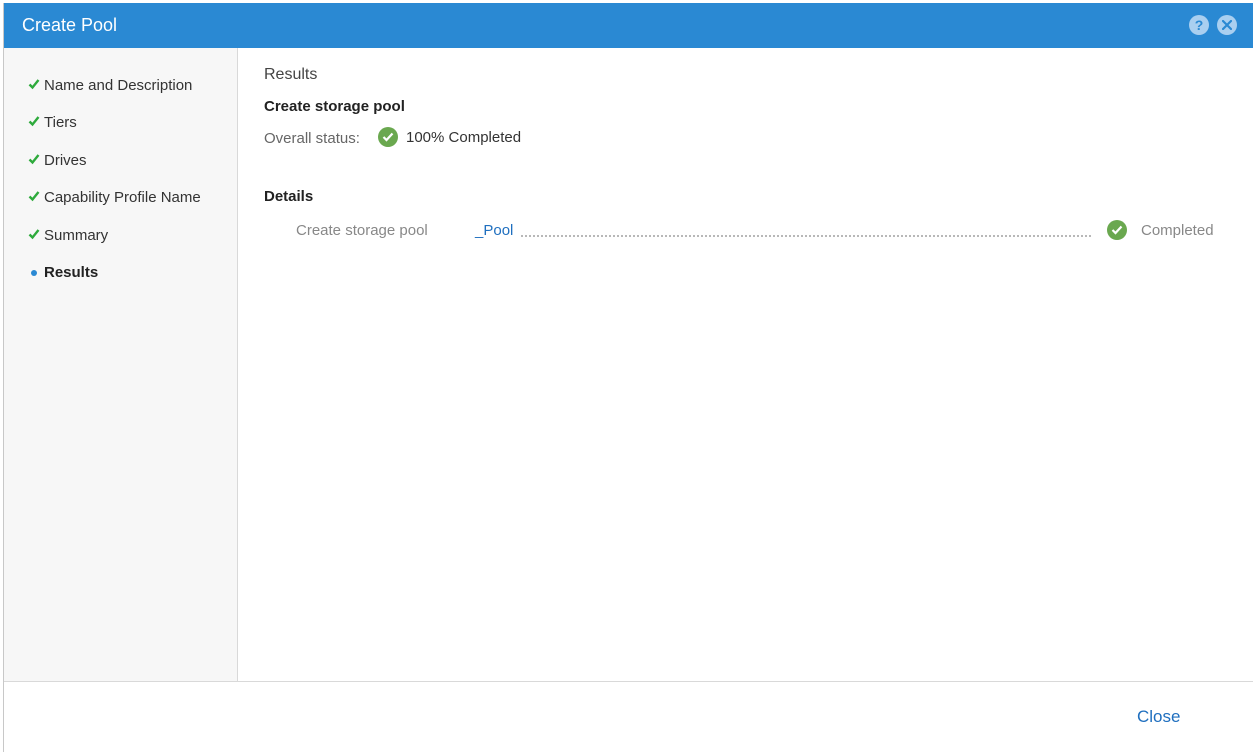 This screenshot has width=1253, height=752. I want to click on dialog-footer: Close, so click(628, 716).